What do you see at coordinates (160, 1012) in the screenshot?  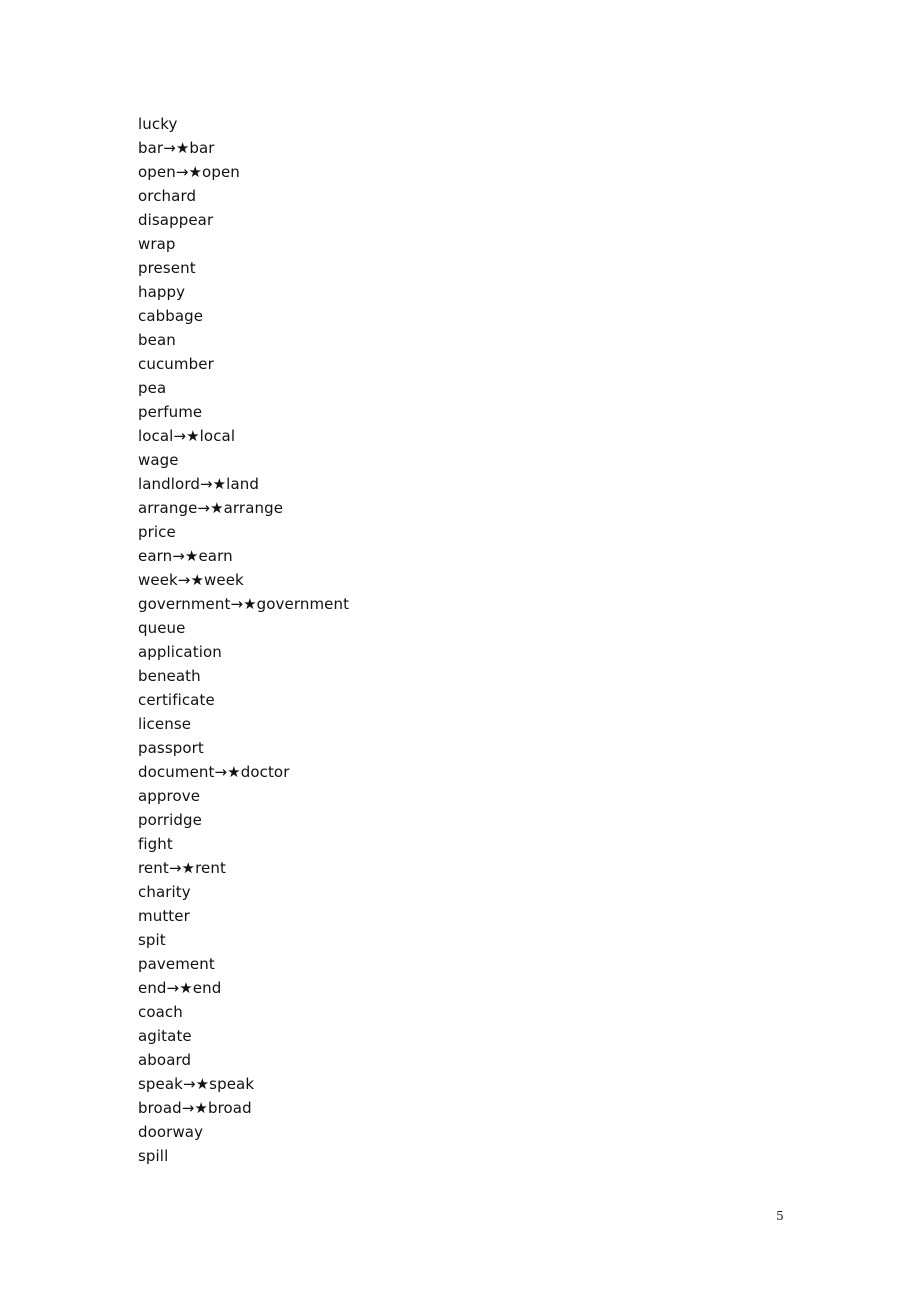 I see `word-list-item: coach` at bounding box center [160, 1012].